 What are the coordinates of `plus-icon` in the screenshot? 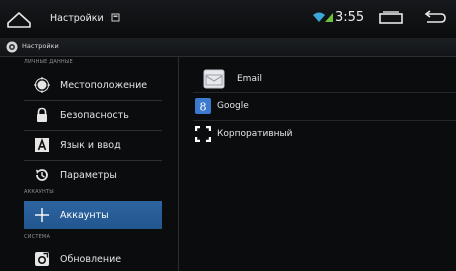 It's located at (42, 215).